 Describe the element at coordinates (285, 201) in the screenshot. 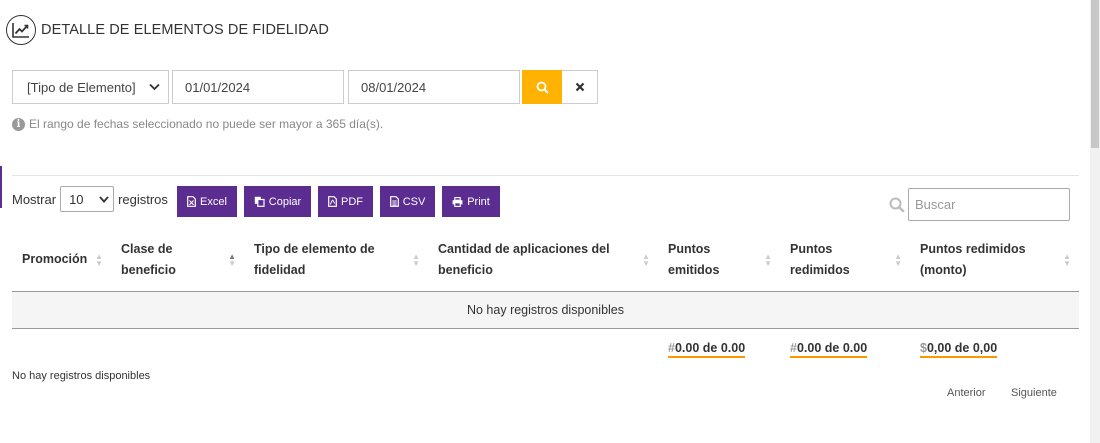

I see `copy-label: Copiar` at that location.